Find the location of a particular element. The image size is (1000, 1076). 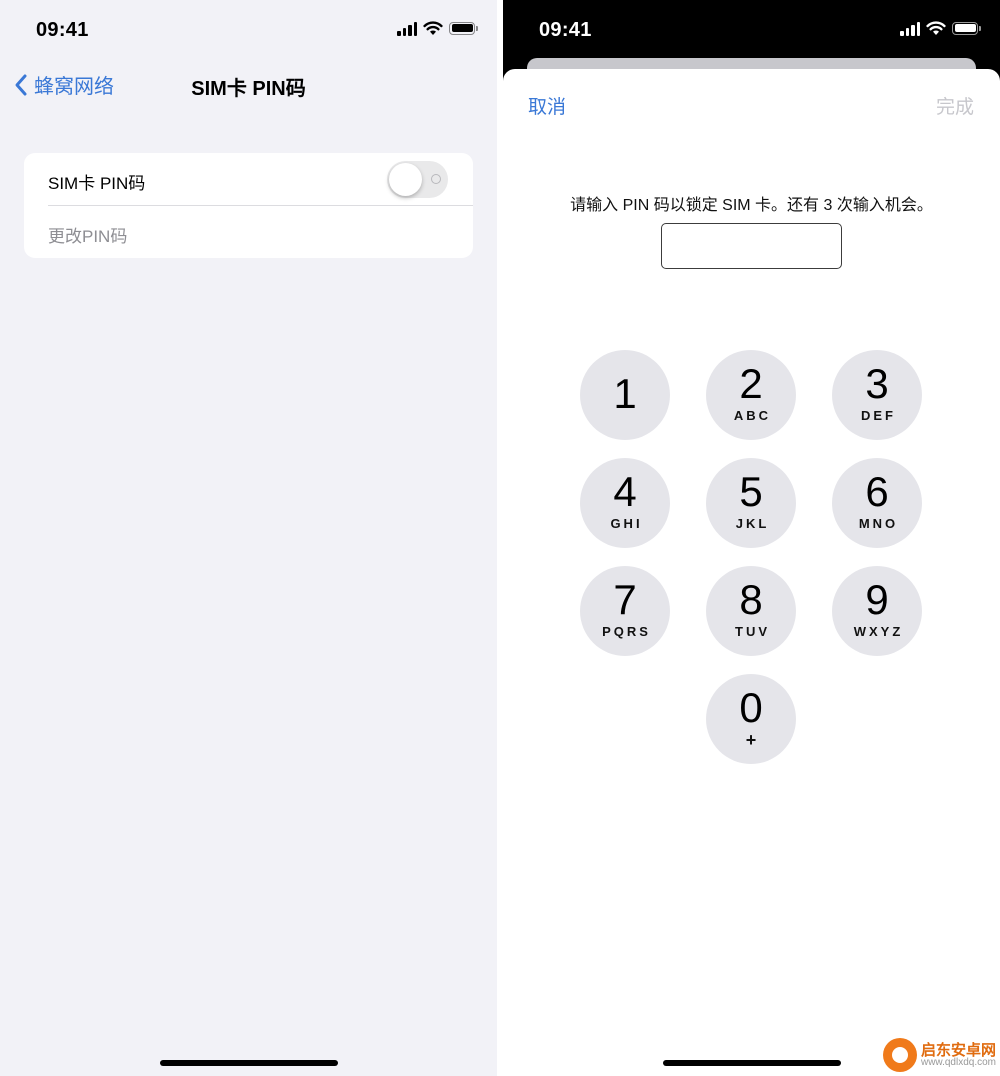

done-button: 完成 is located at coordinates (955, 105).